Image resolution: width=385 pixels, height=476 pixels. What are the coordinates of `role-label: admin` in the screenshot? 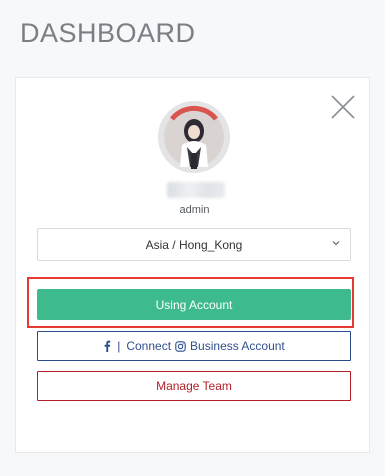 It's located at (194, 210).